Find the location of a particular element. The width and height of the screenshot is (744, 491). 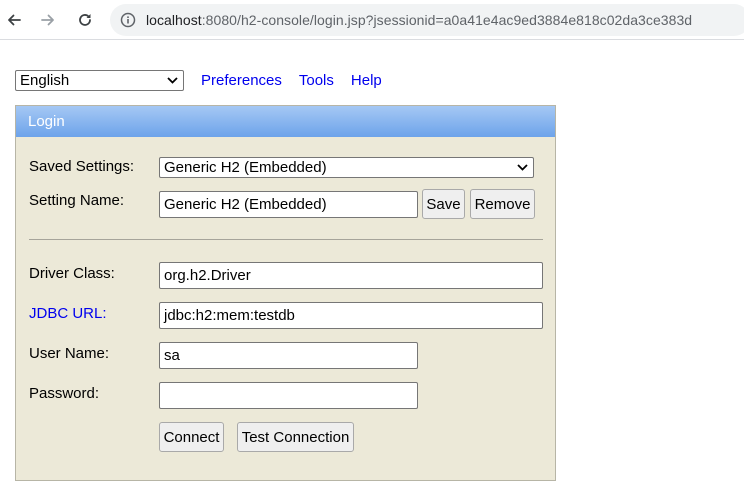

connect-button: Connect is located at coordinates (191, 437).